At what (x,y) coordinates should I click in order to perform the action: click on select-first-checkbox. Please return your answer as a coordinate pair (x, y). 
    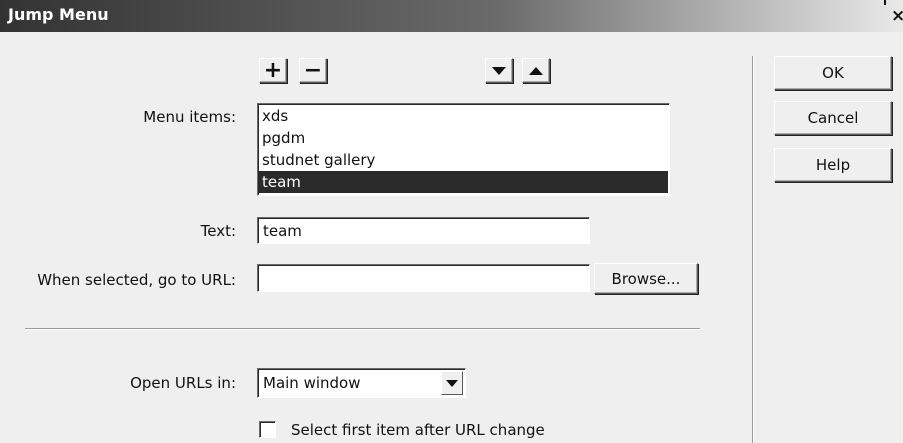
    Looking at the image, I should click on (267, 429).